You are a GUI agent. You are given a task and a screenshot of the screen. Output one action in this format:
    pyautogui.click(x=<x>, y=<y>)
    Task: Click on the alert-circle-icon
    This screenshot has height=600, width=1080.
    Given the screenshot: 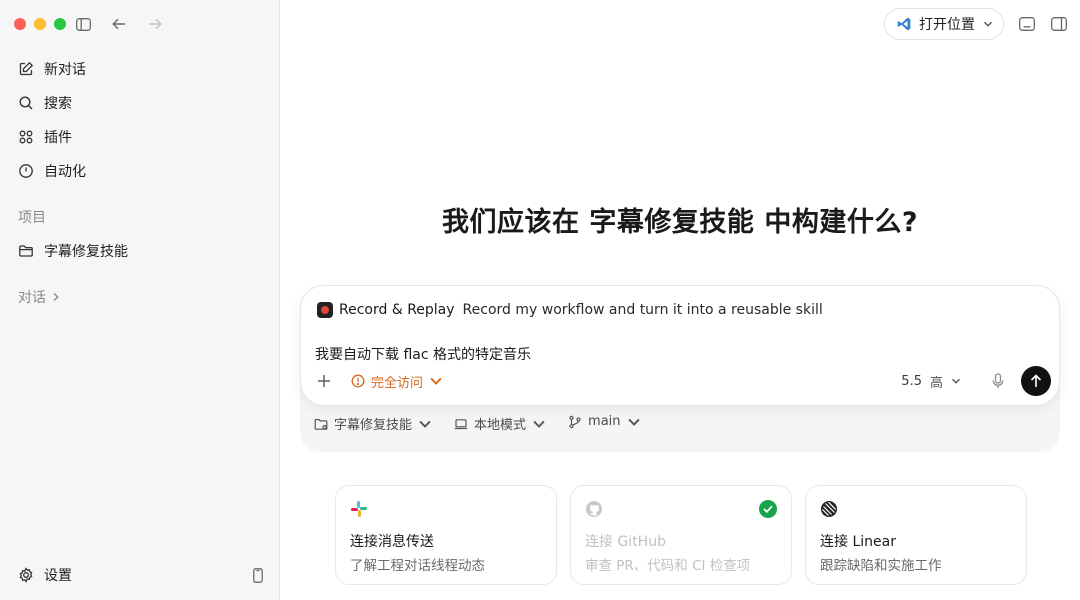 What is the action you would take?
    pyautogui.click(x=358, y=381)
    